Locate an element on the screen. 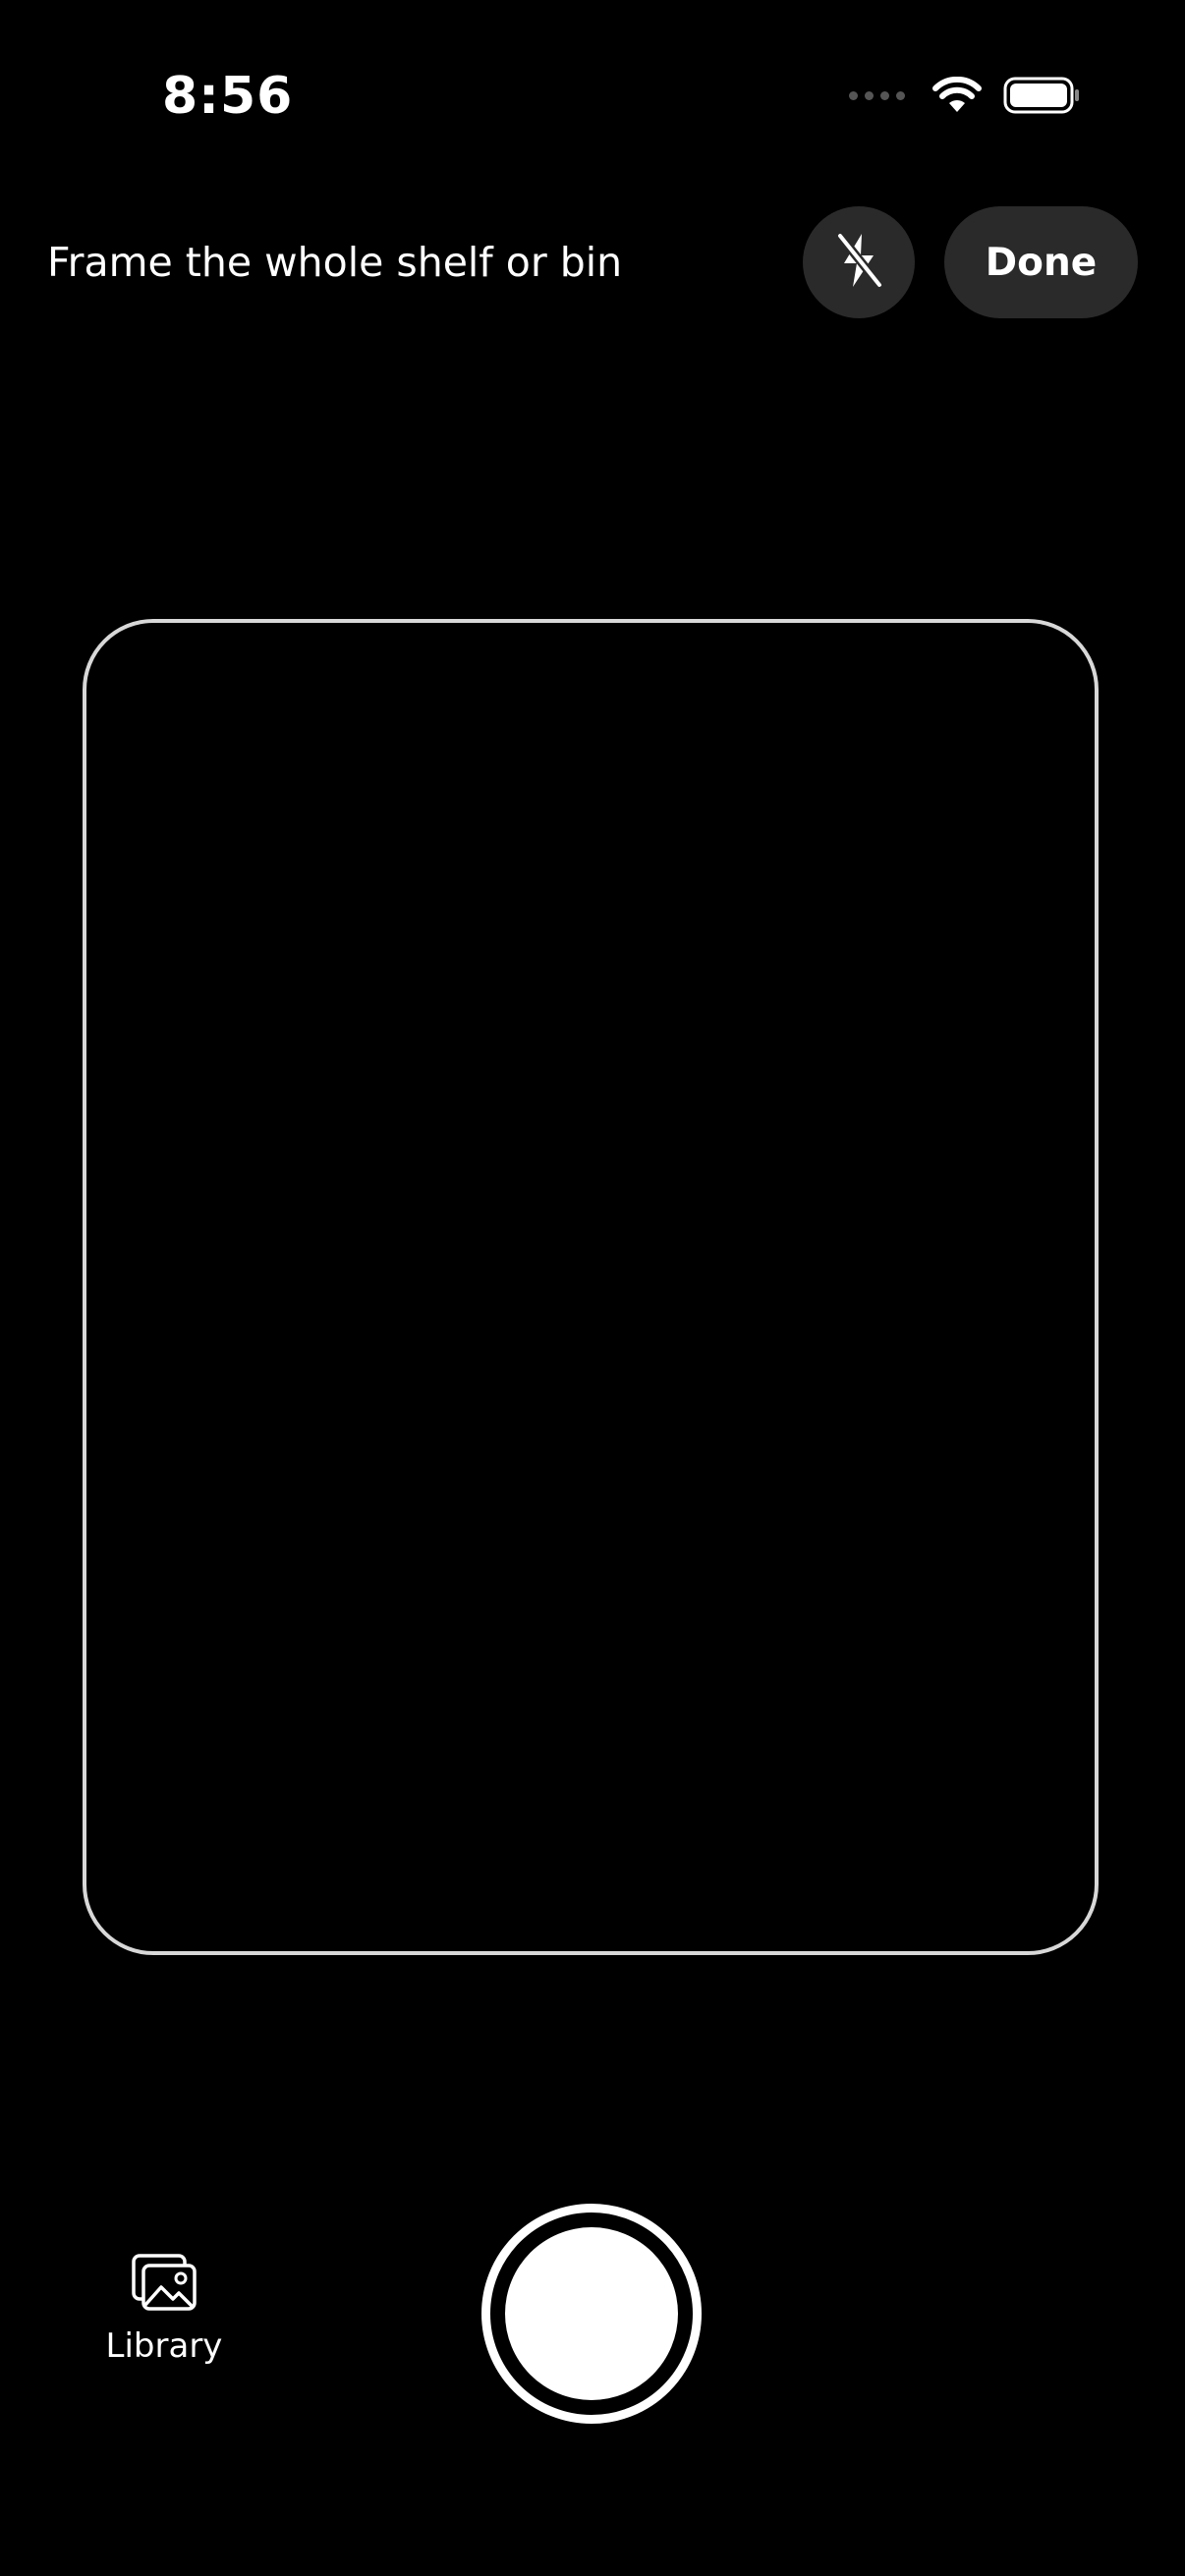  instruction-text: Frame the whole shelf or bin is located at coordinates (335, 262).